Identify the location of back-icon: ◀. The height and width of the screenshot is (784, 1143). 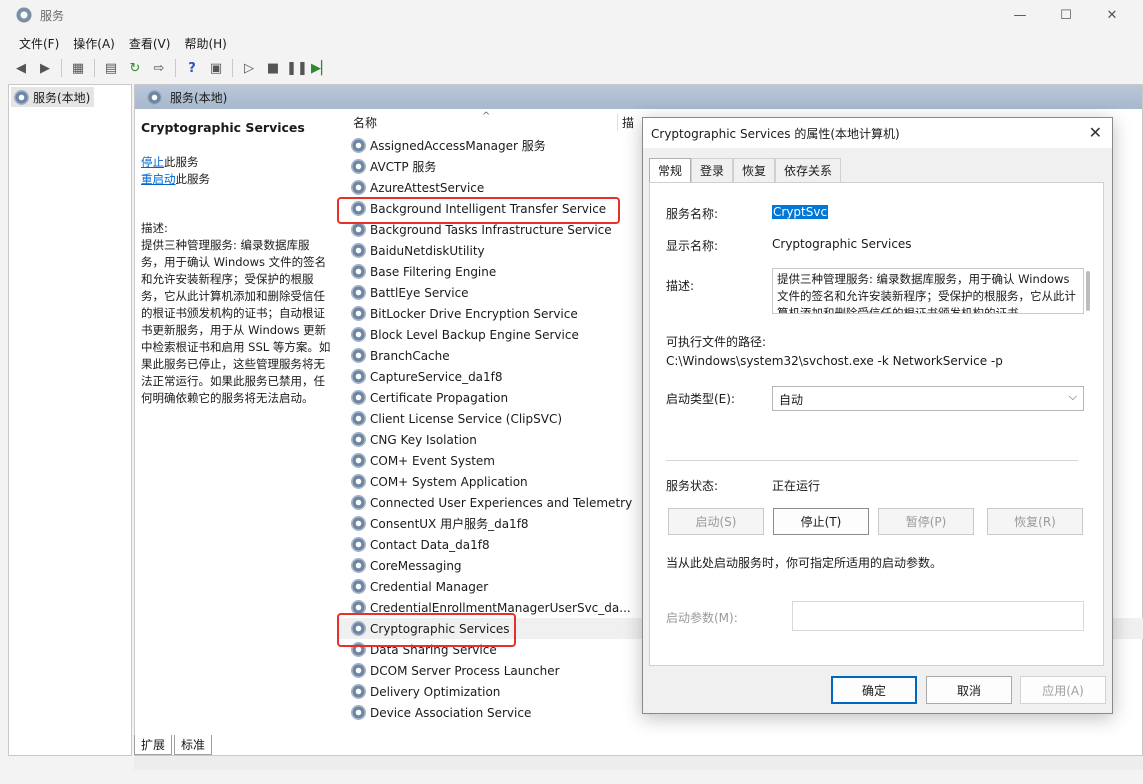
(21, 68).